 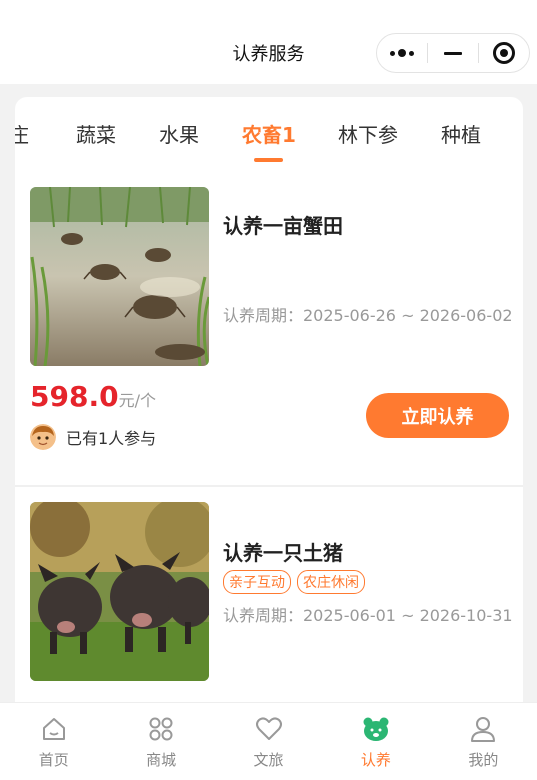 What do you see at coordinates (53, 741) in the screenshot?
I see `tabbar-home: 首页` at bounding box center [53, 741].